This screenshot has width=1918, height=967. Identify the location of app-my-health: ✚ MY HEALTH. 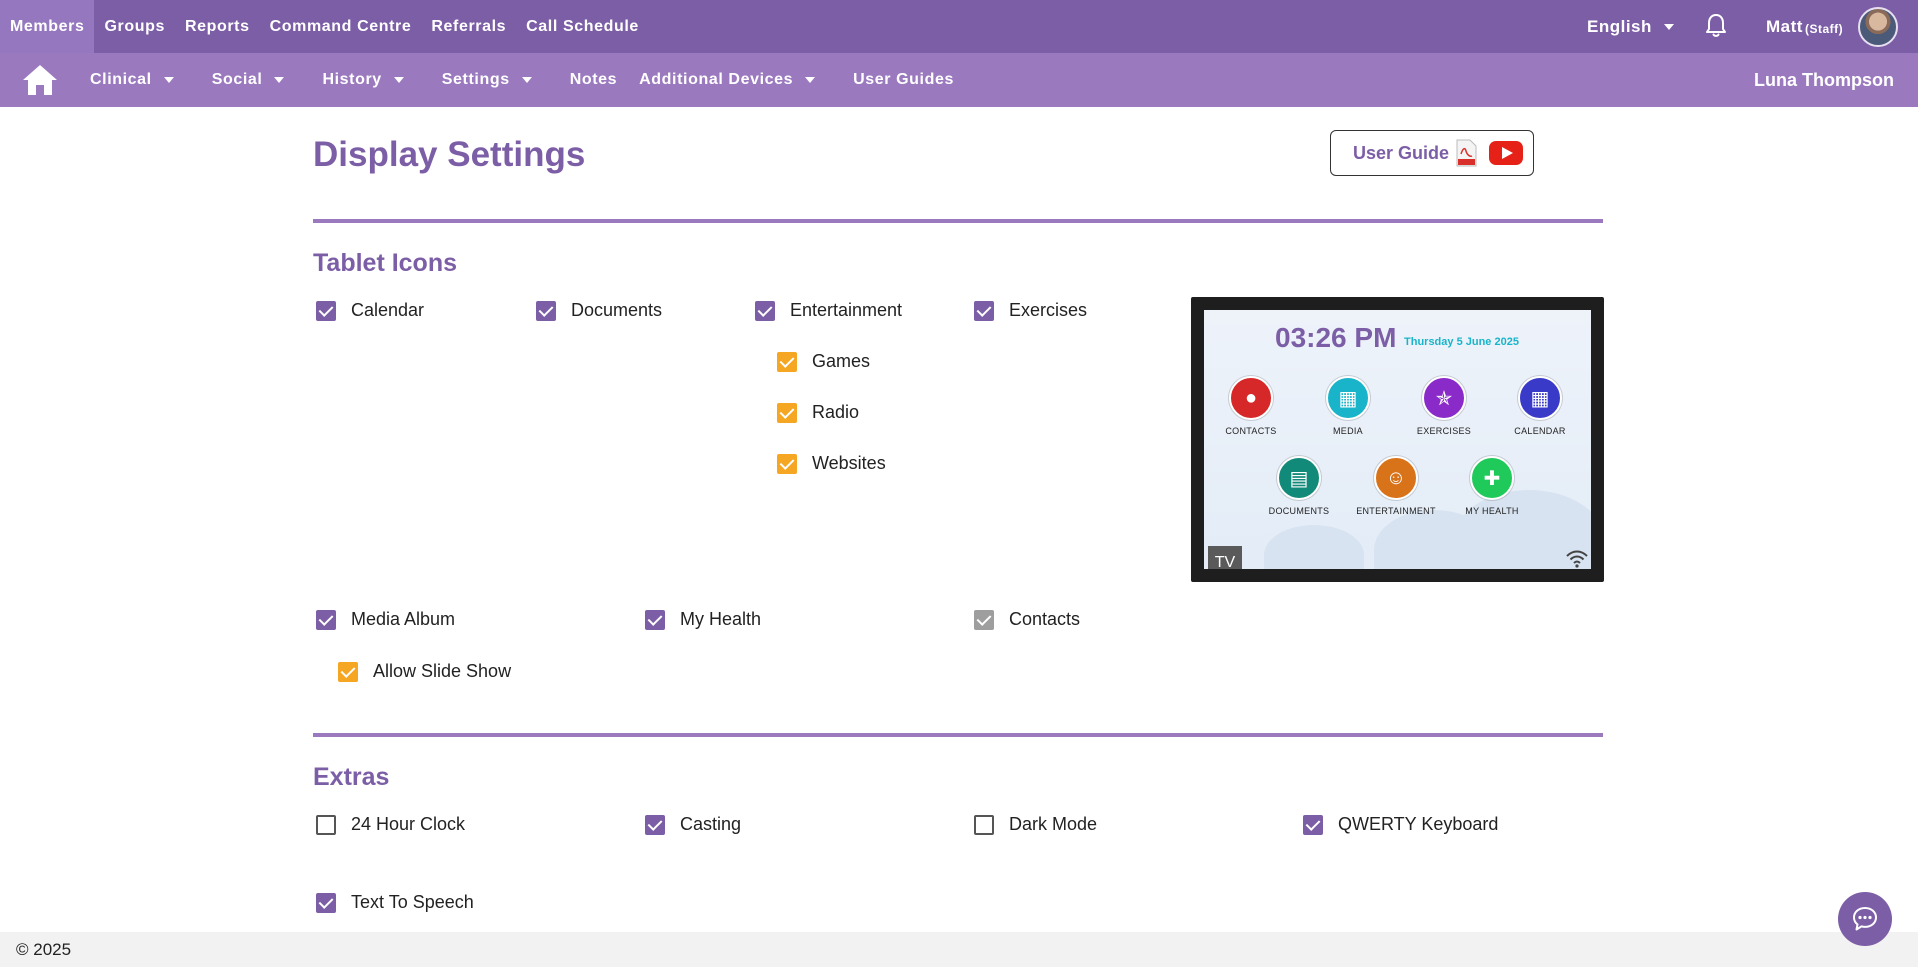
(1492, 486).